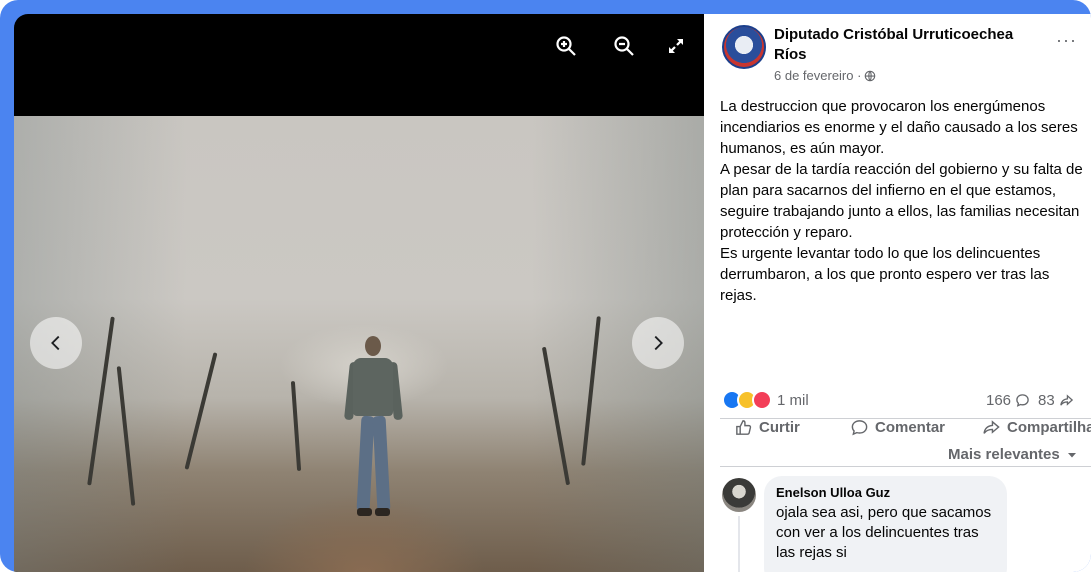 This screenshot has height=572, width=1091. What do you see at coordinates (739, 495) in the screenshot?
I see `commenter-avatar` at bounding box center [739, 495].